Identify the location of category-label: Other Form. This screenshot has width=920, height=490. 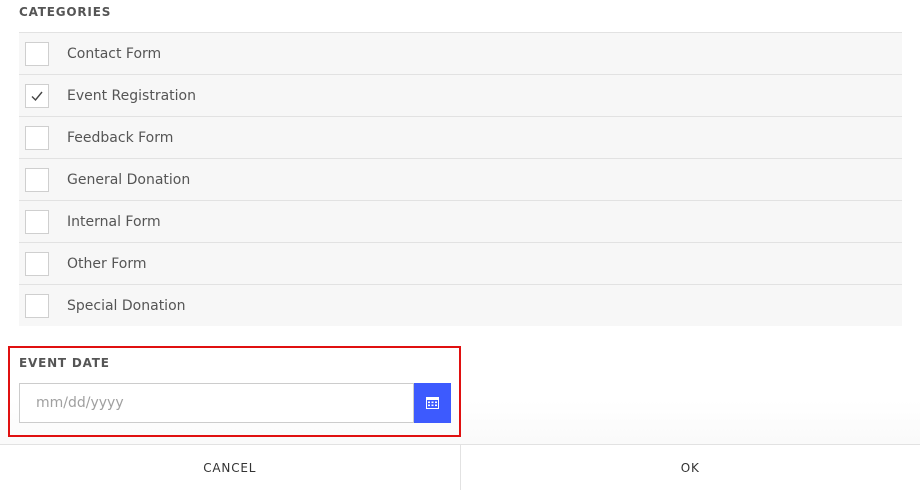
(107, 263).